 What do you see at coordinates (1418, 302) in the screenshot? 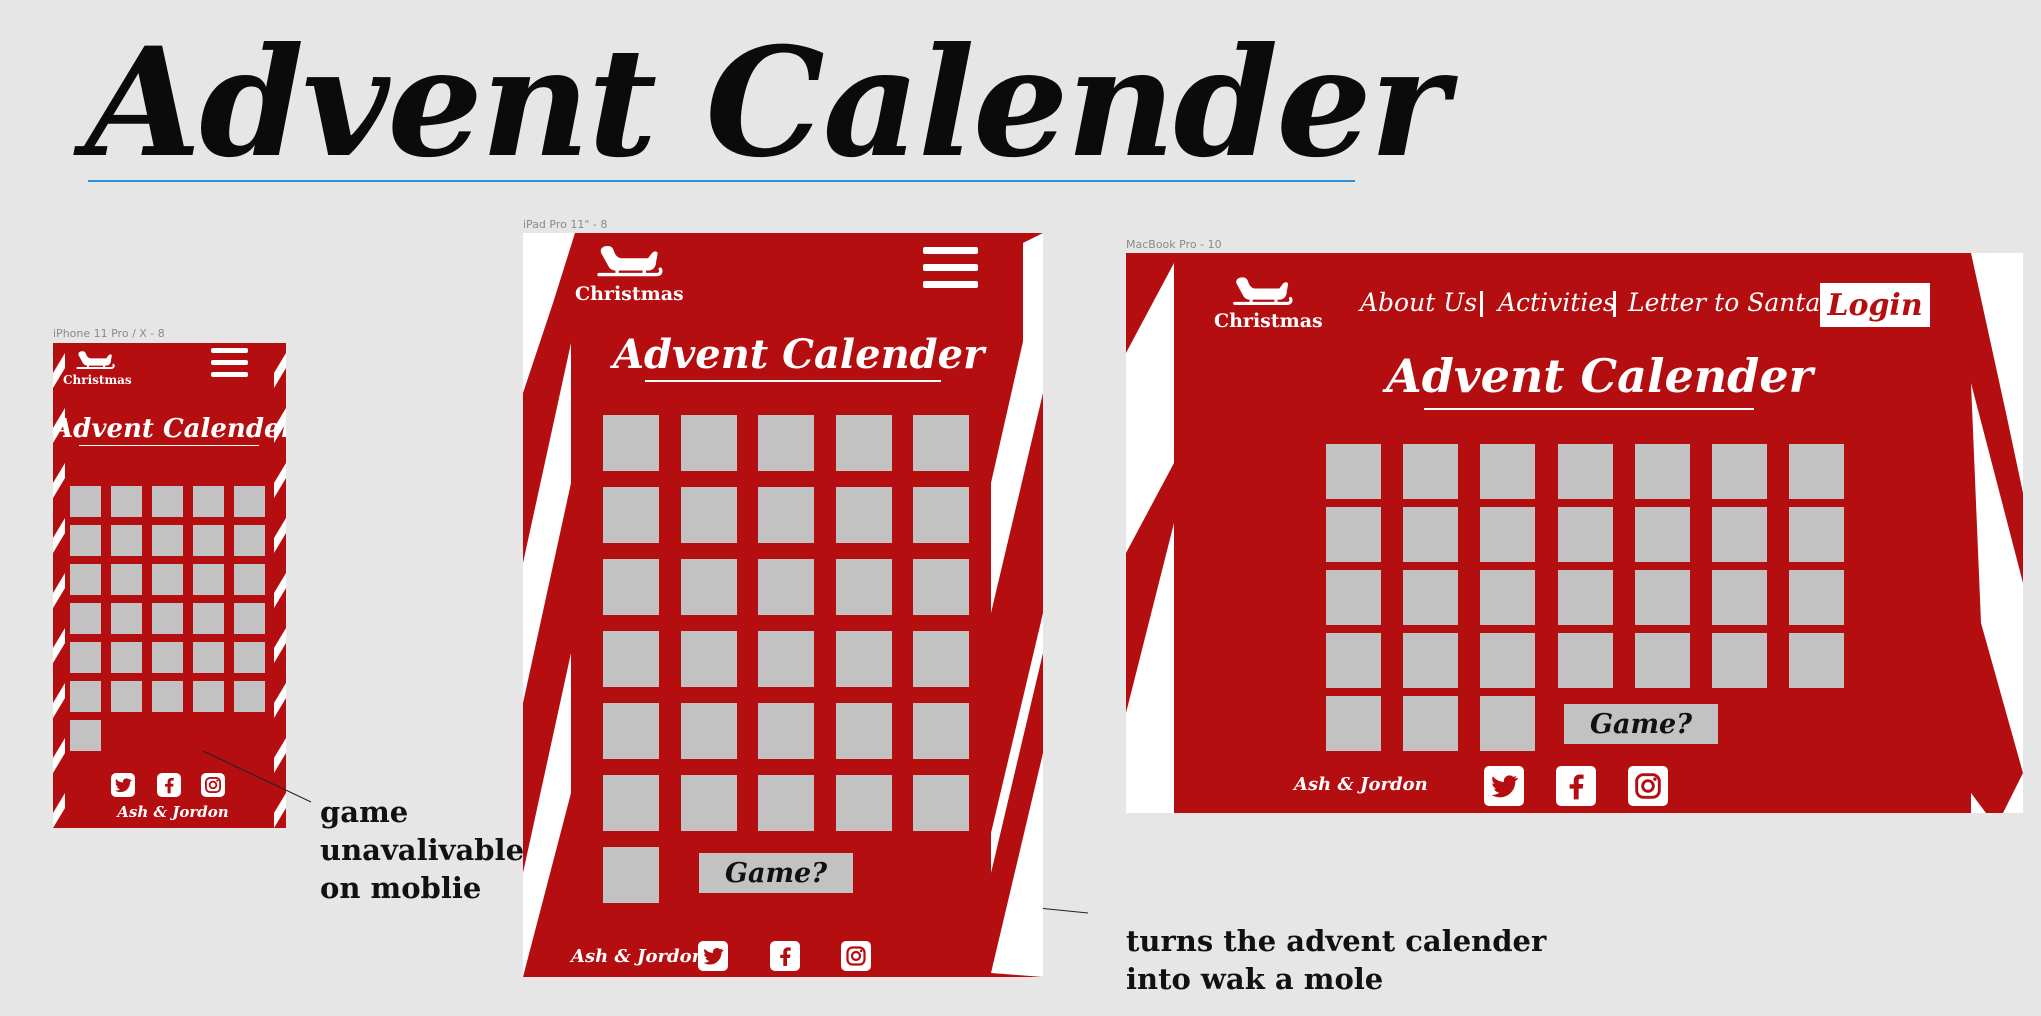
I see `nav-about-us: About Us` at bounding box center [1418, 302].